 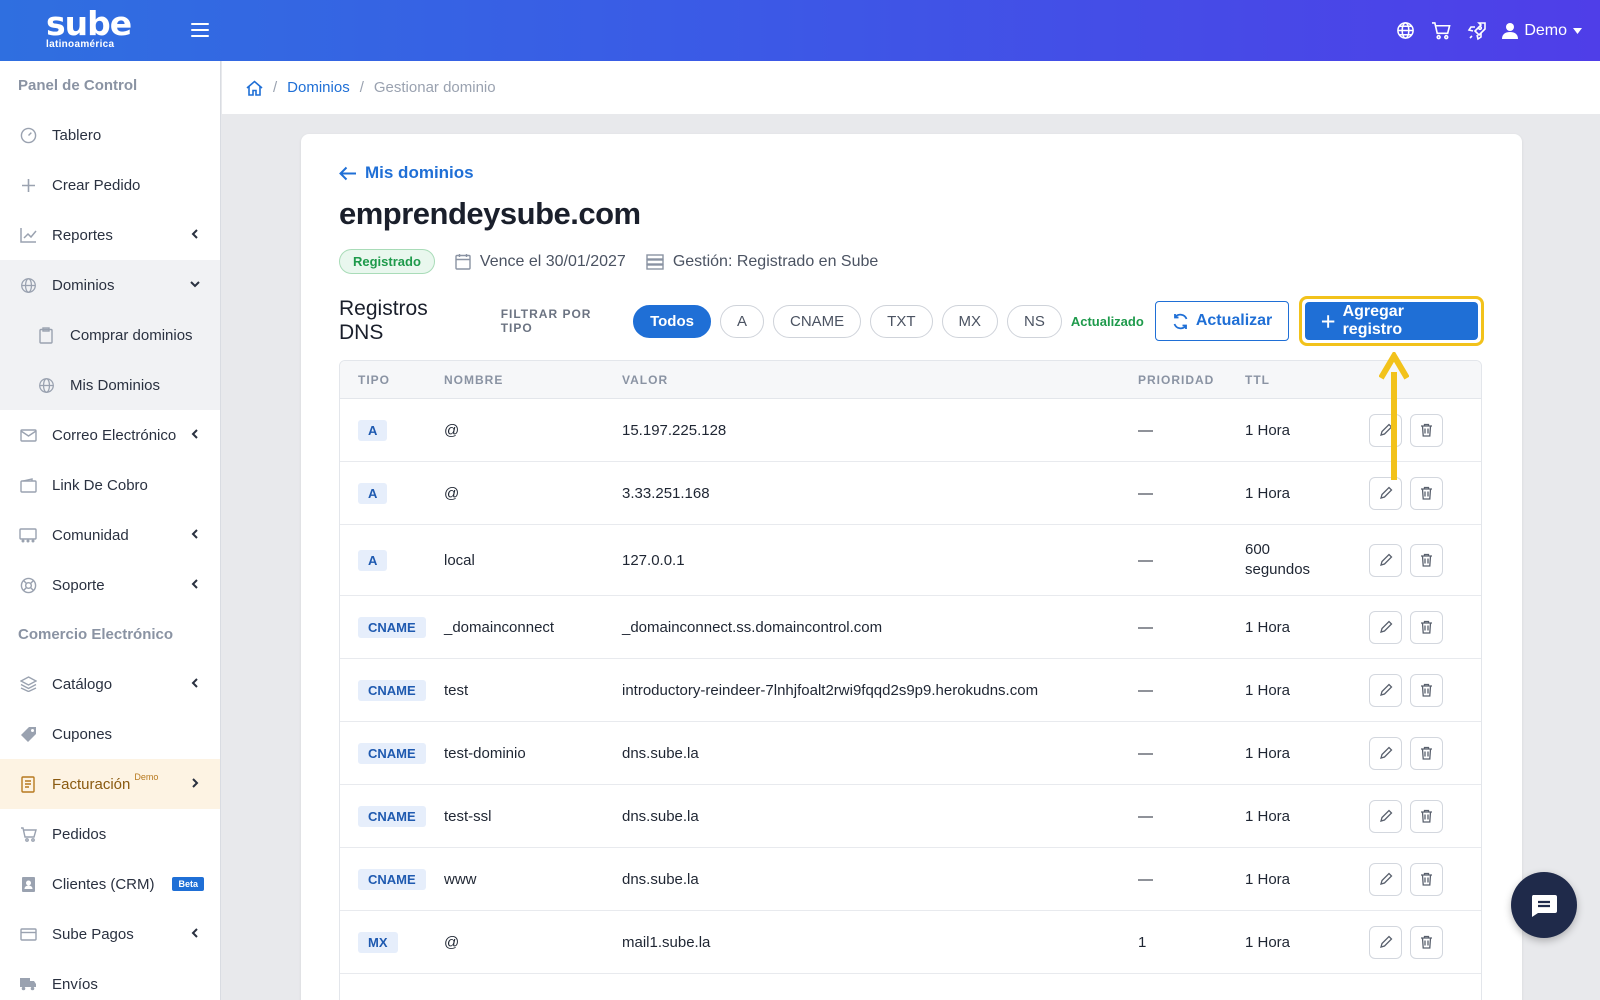 I want to click on filter-a: A, so click(x=741, y=321).